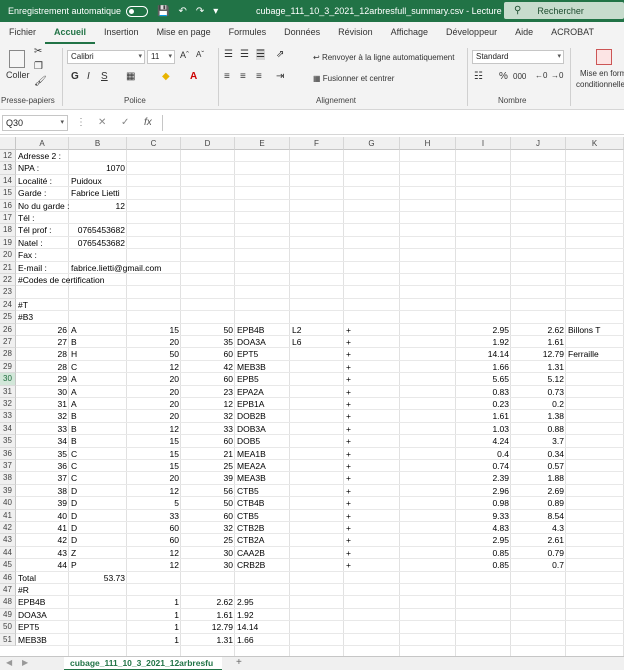 This screenshot has width=624, height=670. I want to click on cell-I31: 0.83, so click(483, 392).